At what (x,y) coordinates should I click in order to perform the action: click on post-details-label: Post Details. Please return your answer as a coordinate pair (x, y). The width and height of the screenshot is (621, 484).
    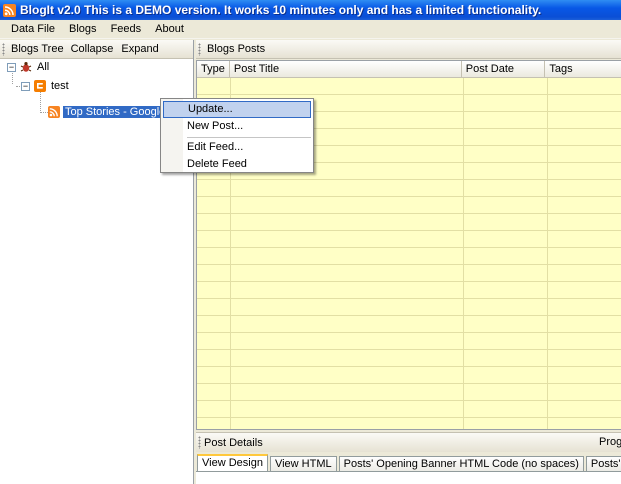
    Looking at the image, I should click on (233, 442).